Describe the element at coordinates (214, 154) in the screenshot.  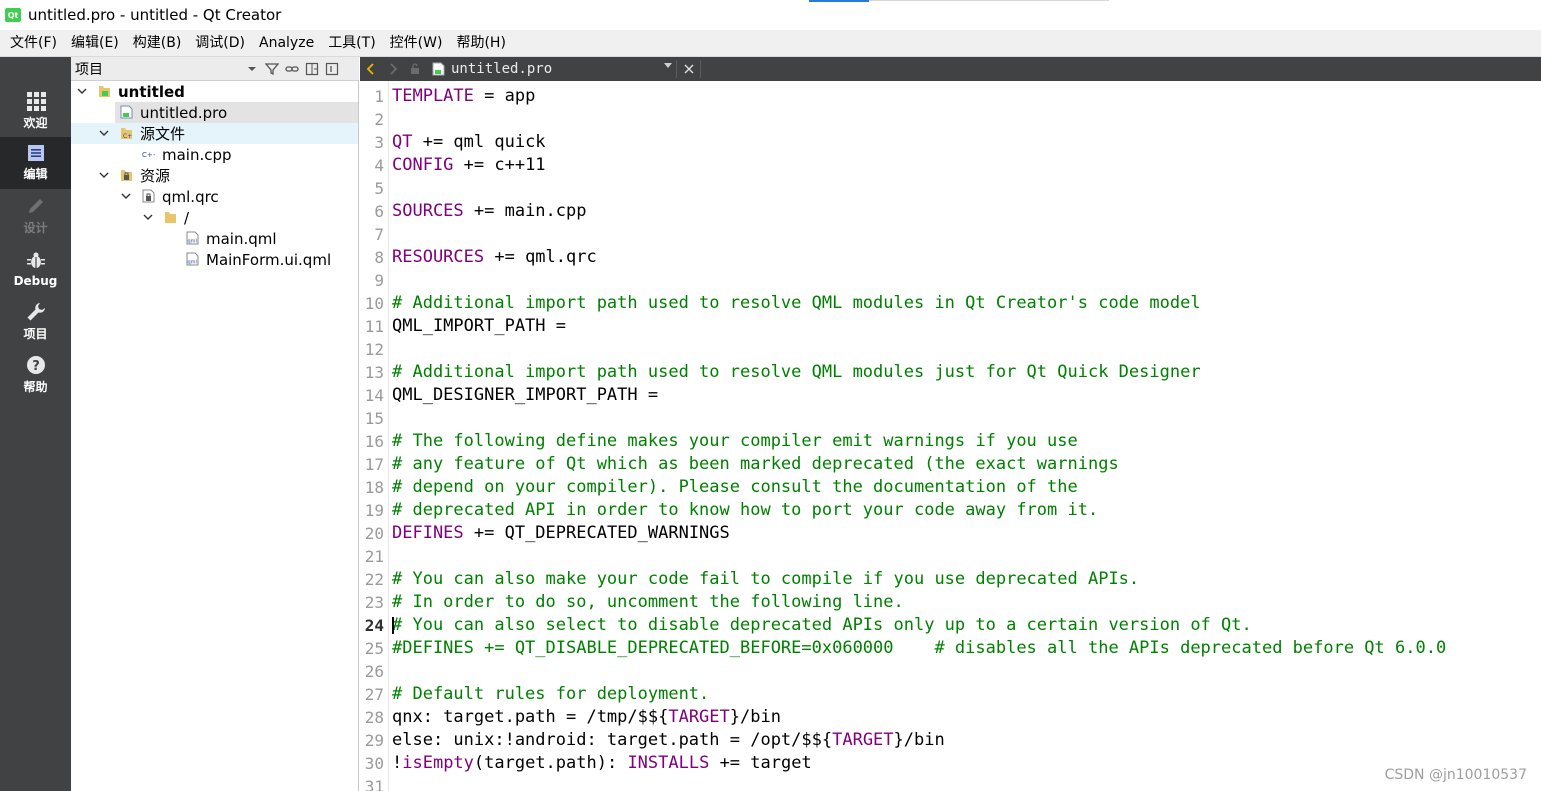
I see `tree-item-main-cpp: C++ main.cpp` at that location.